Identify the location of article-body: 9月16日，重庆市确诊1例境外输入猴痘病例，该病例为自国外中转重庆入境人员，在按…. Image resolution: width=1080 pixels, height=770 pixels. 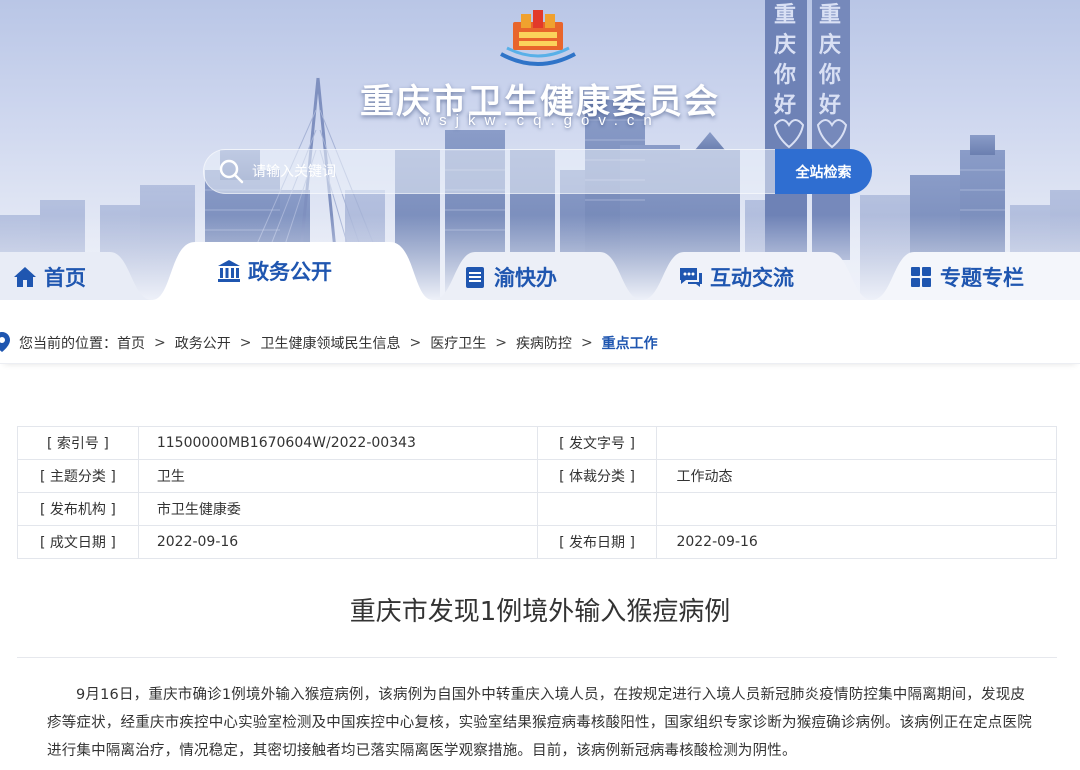
(539, 723).